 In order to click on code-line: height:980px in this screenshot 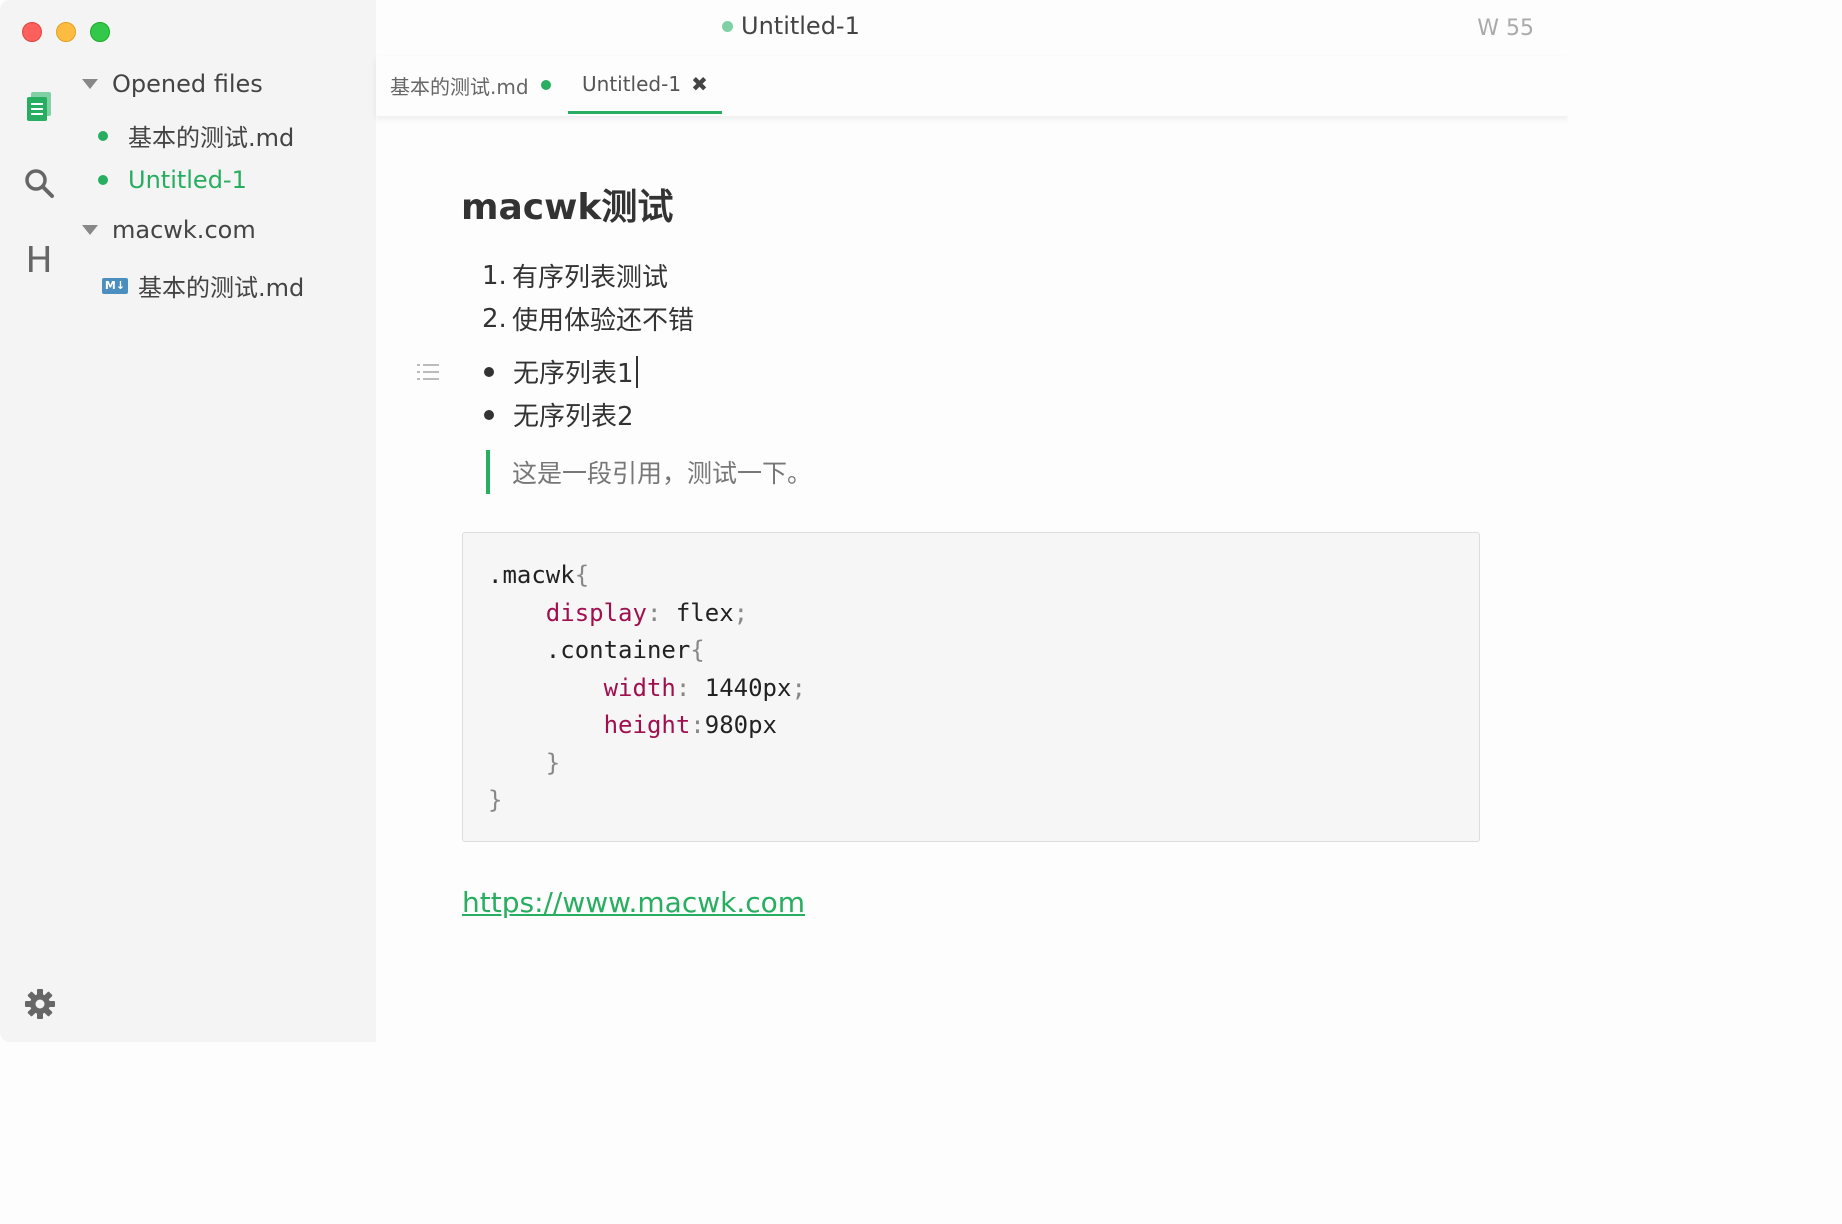, I will do `click(971, 726)`.